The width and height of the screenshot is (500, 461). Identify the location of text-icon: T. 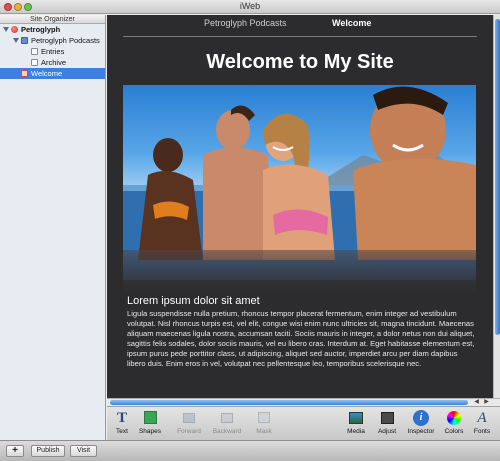
(121, 418).